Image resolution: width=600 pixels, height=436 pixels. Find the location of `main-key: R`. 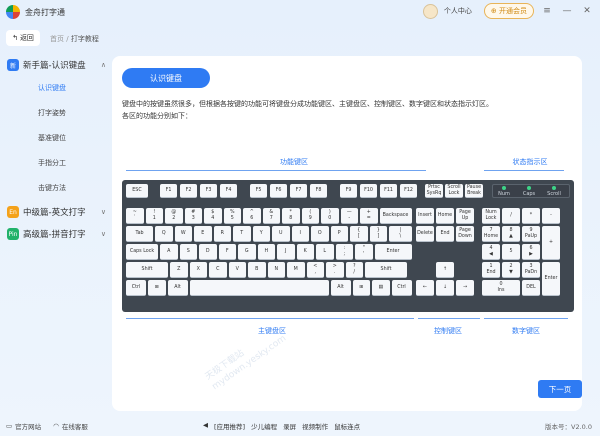

main-key: R is located at coordinates (222, 234).